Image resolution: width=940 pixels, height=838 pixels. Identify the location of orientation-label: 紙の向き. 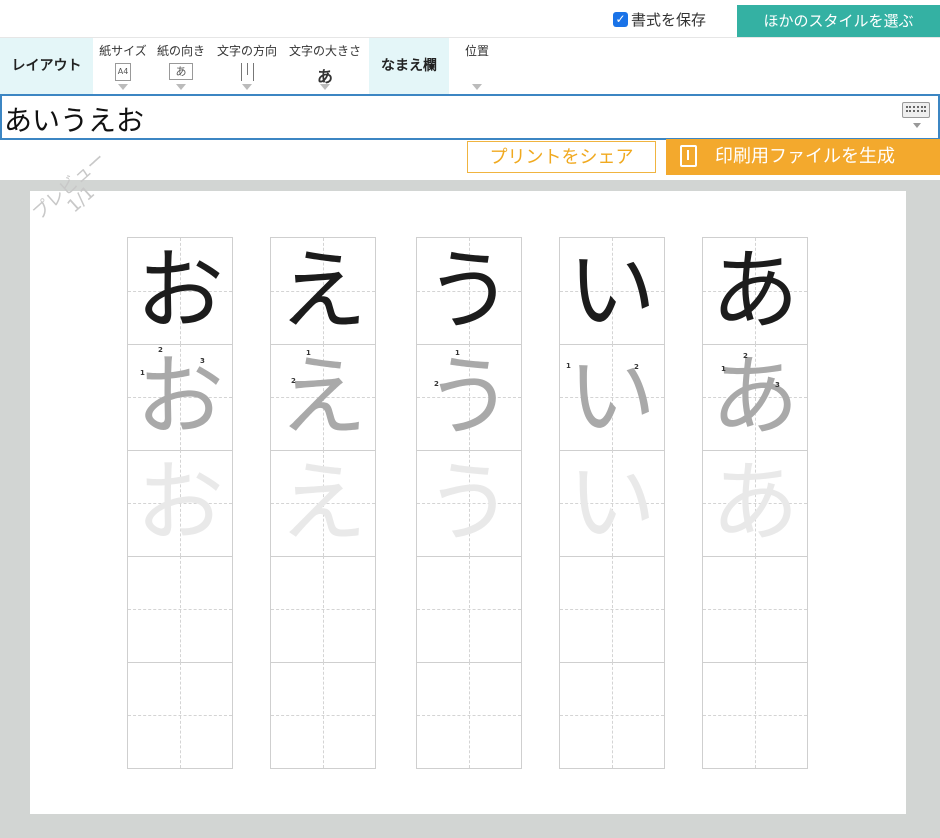
(180, 51).